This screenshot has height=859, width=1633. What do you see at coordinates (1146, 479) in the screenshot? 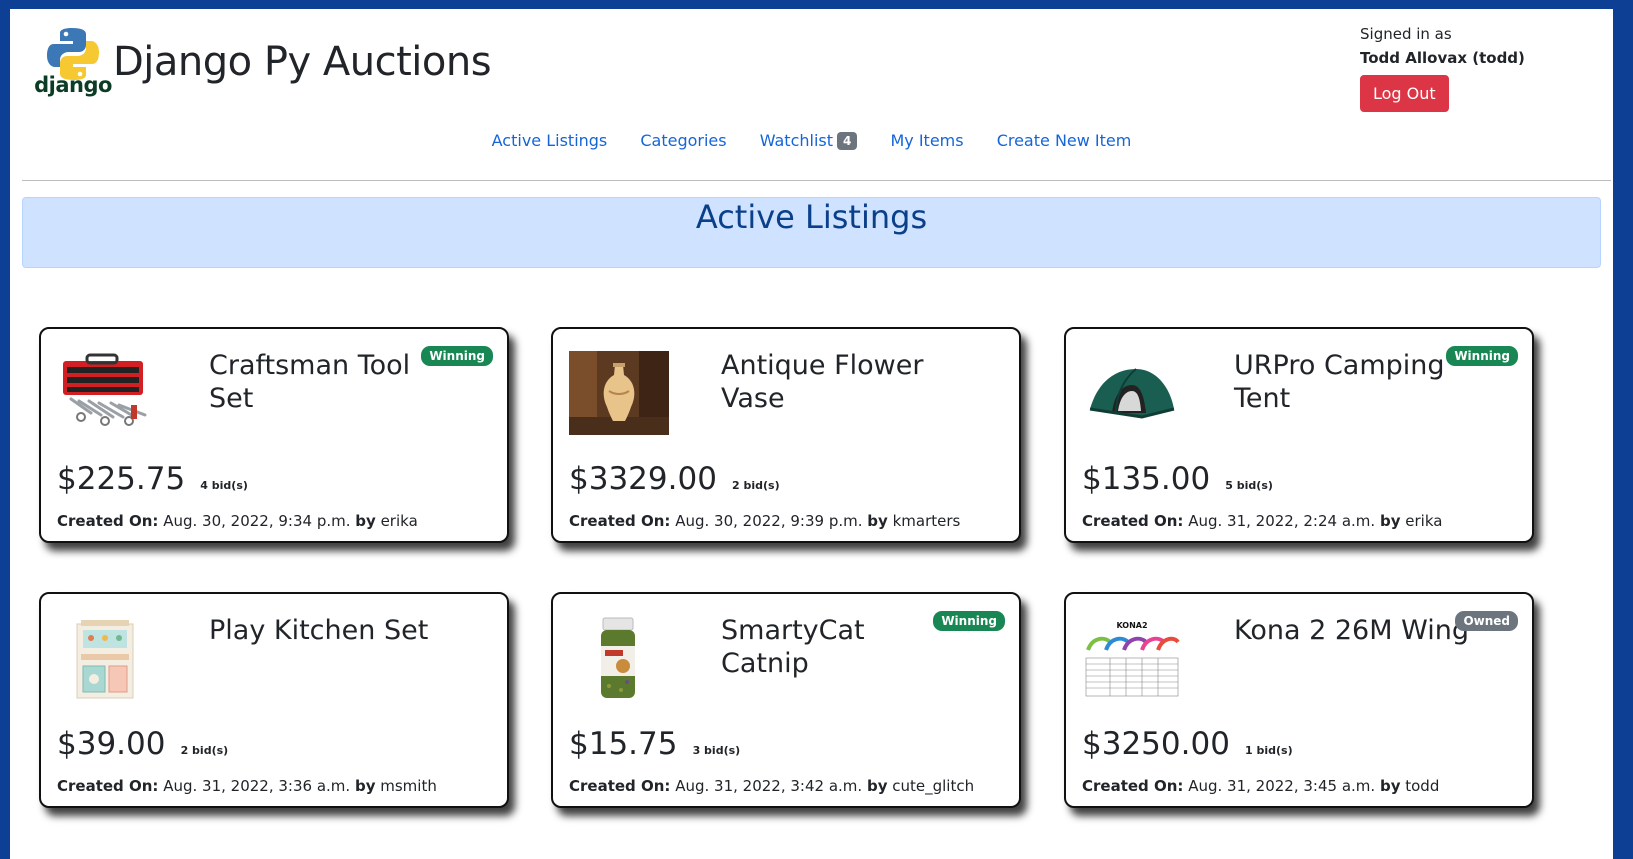
I see `listing-price: $135.00` at bounding box center [1146, 479].